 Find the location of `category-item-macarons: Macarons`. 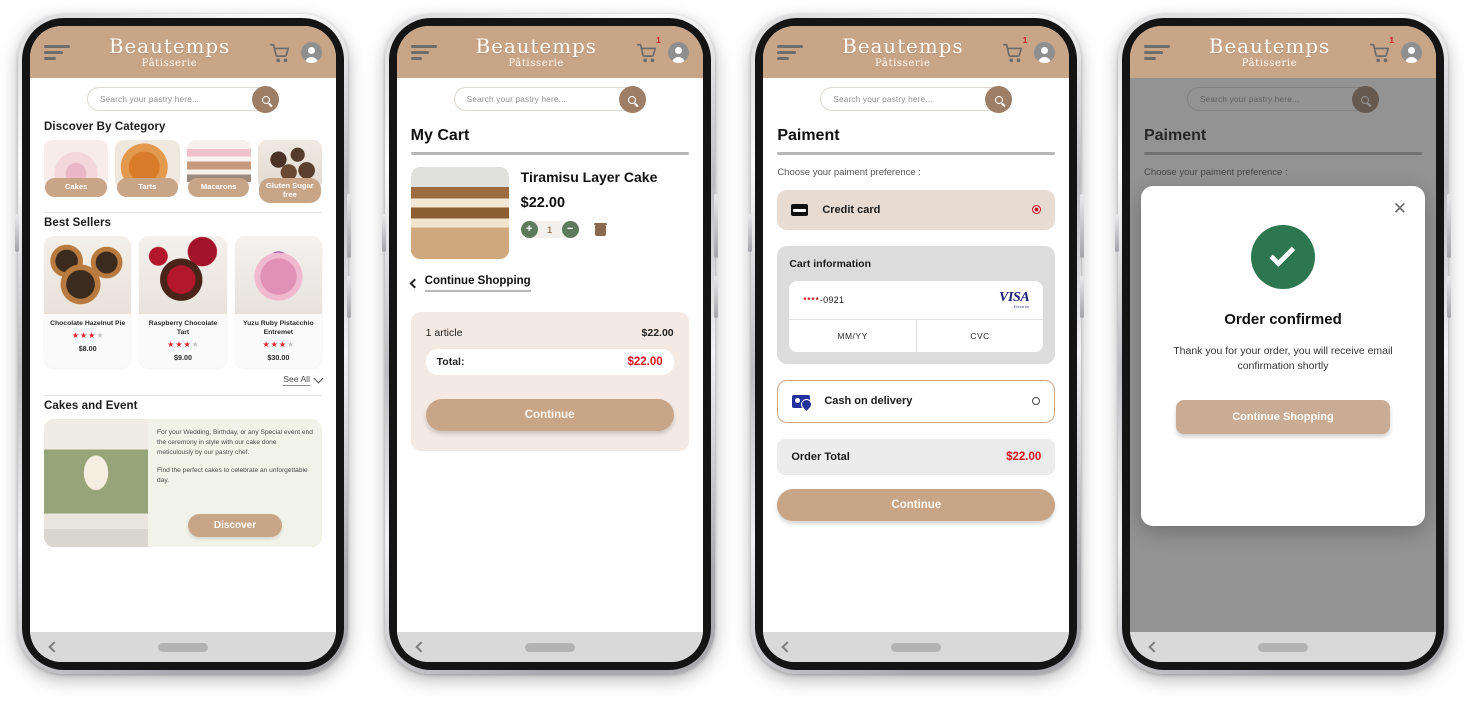

category-item-macarons: Macarons is located at coordinates (218, 171).